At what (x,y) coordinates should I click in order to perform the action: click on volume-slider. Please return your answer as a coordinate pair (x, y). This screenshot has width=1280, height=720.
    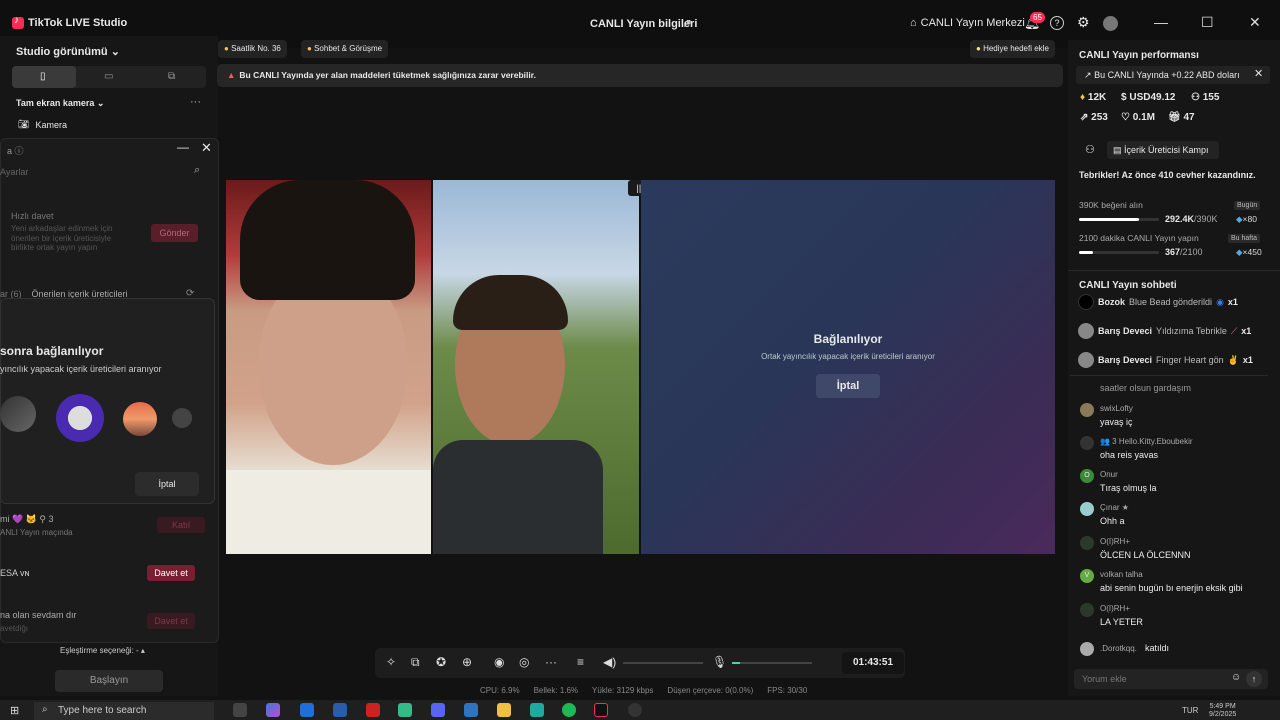
    Looking at the image, I should click on (663, 663).